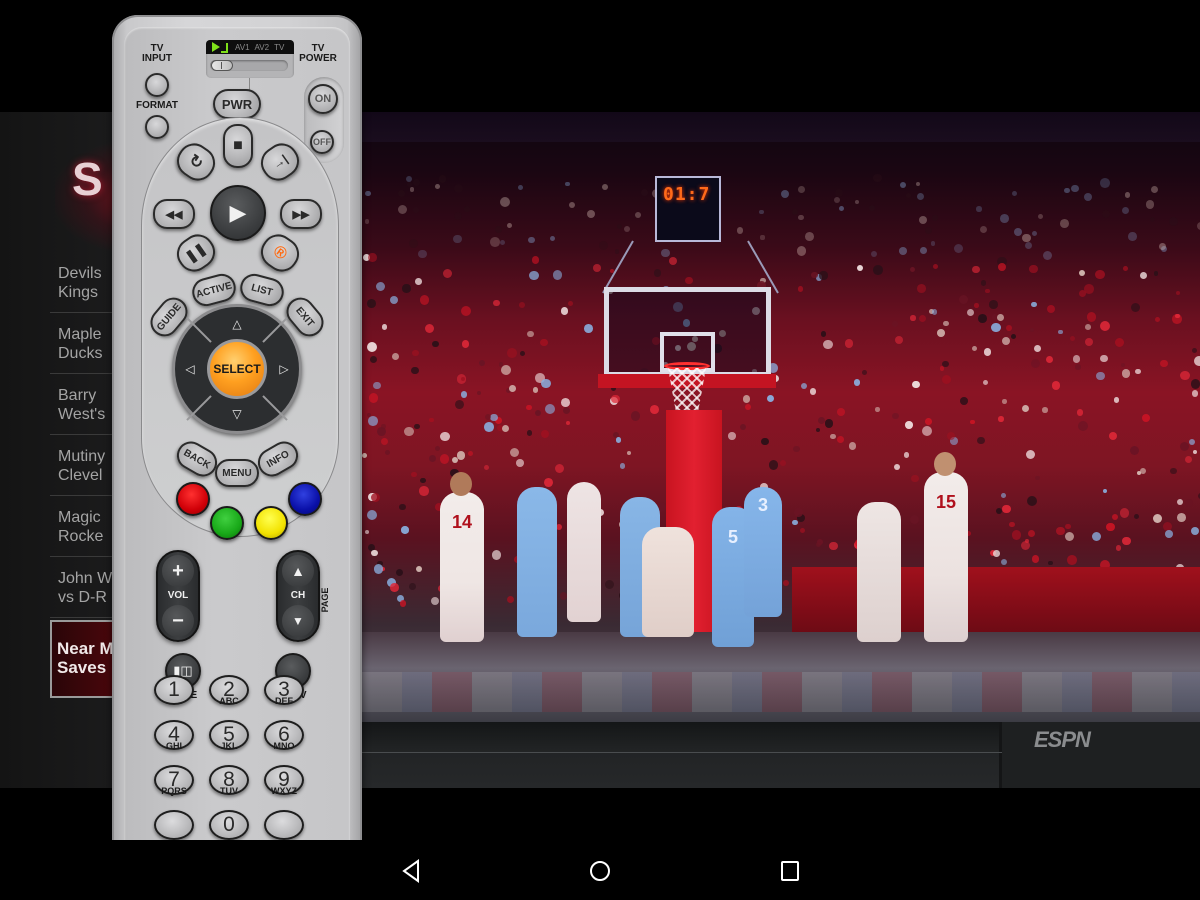 The height and width of the screenshot is (900, 1200). Describe the element at coordinates (193, 499) in the screenshot. I see `red-button` at that location.